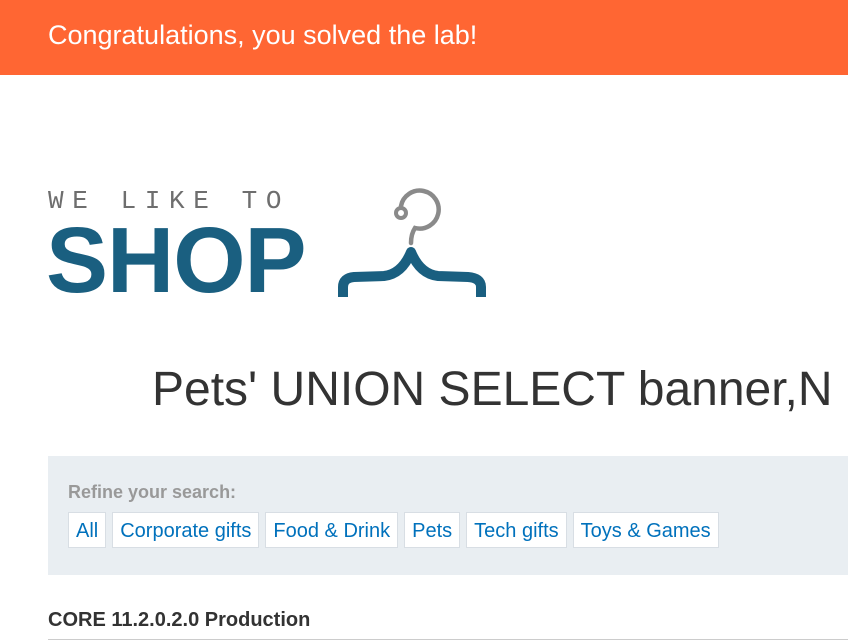 Image resolution: width=848 pixels, height=643 pixels. I want to click on refine-label: Refine your search:, so click(152, 492).